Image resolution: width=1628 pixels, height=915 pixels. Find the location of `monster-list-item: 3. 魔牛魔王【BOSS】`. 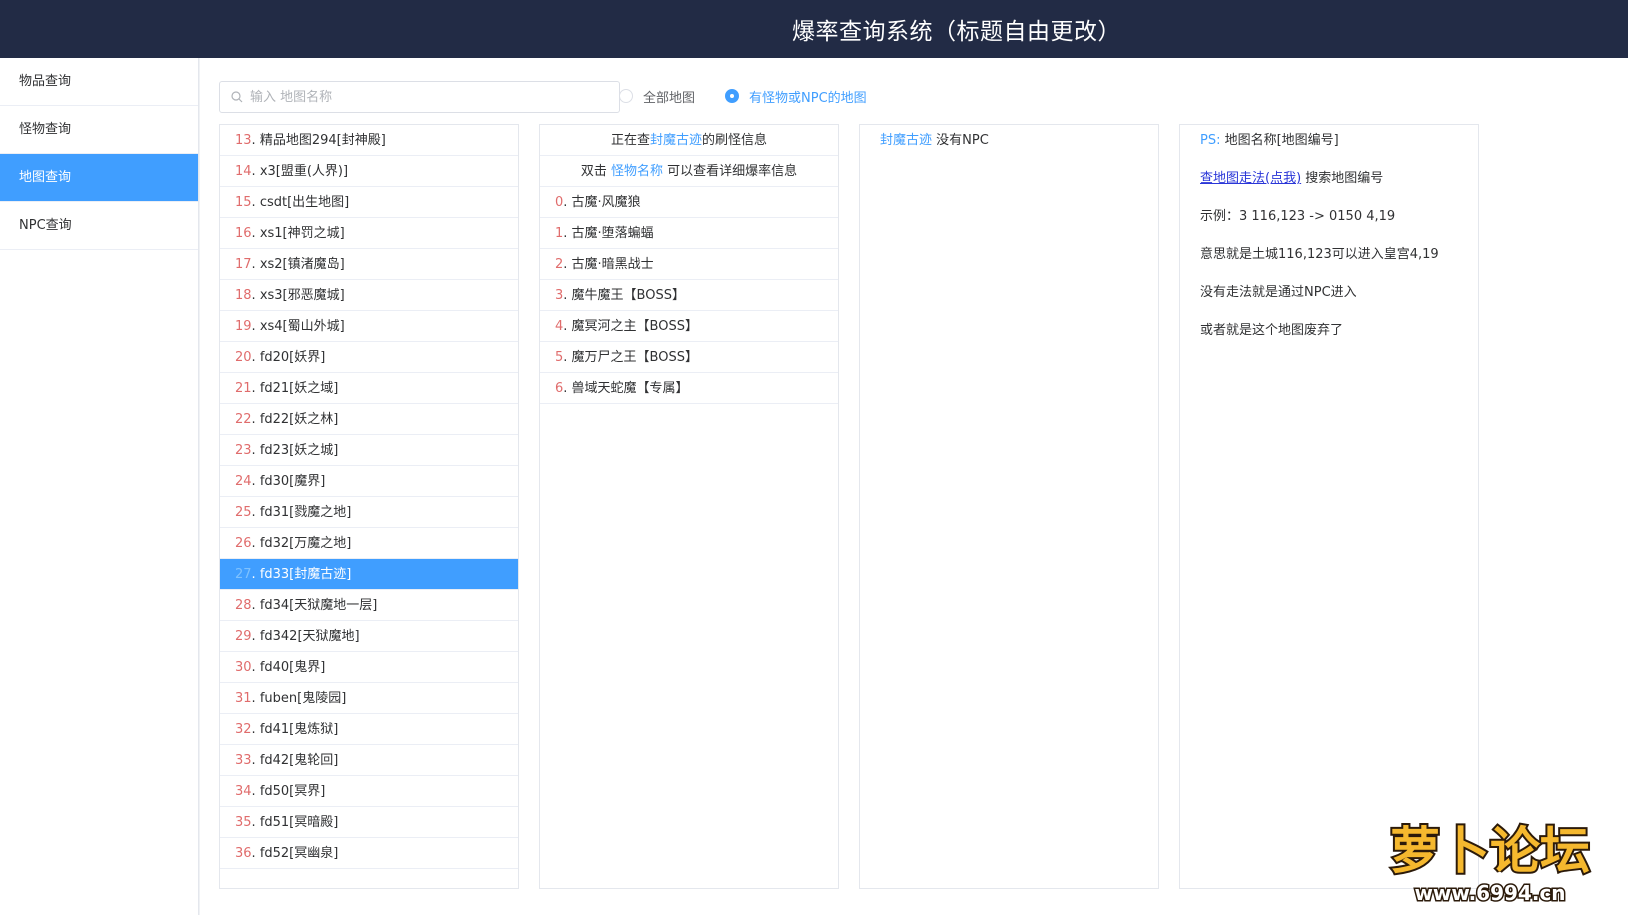

monster-list-item: 3. 魔牛魔王【BOSS】 is located at coordinates (689, 295).